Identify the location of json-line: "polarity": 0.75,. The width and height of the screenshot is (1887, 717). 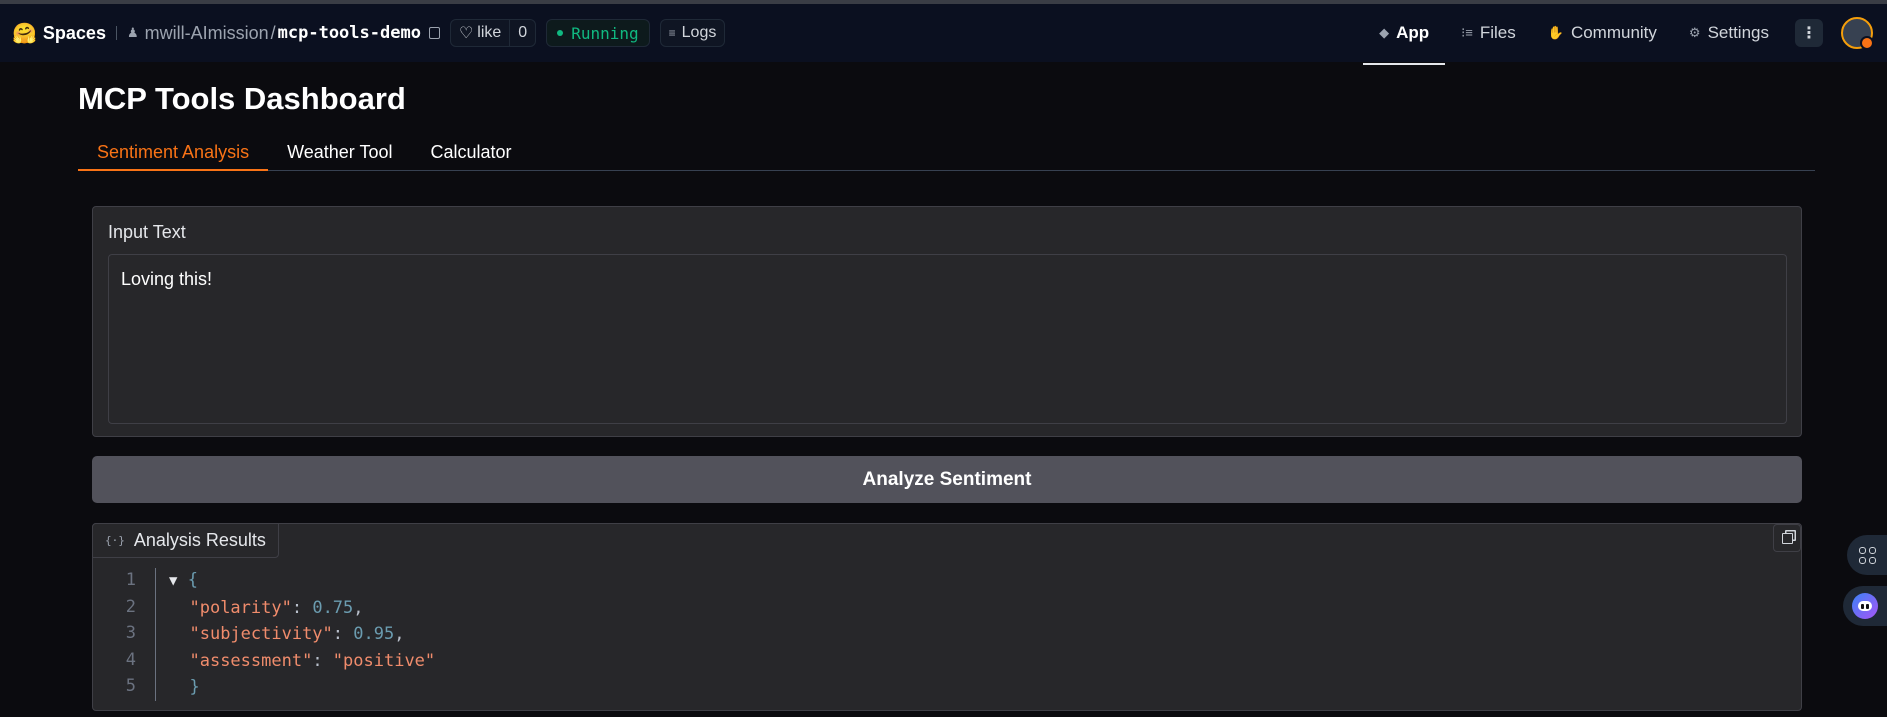
(302, 608).